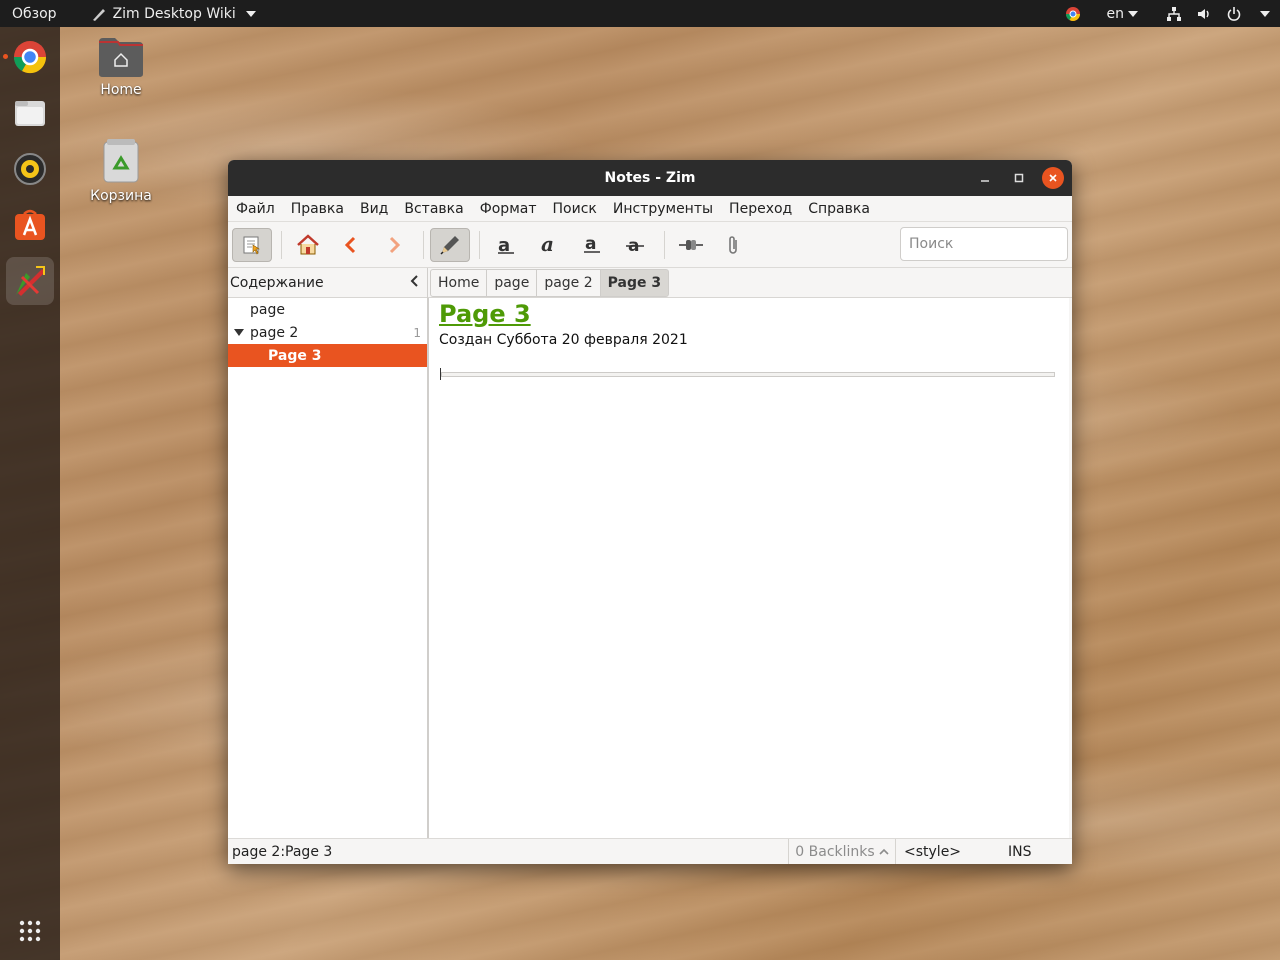 The image size is (1280, 960). Describe the element at coordinates (750, 283) in the screenshot. I see `path-bar: Home page page 2 Page 3` at that location.